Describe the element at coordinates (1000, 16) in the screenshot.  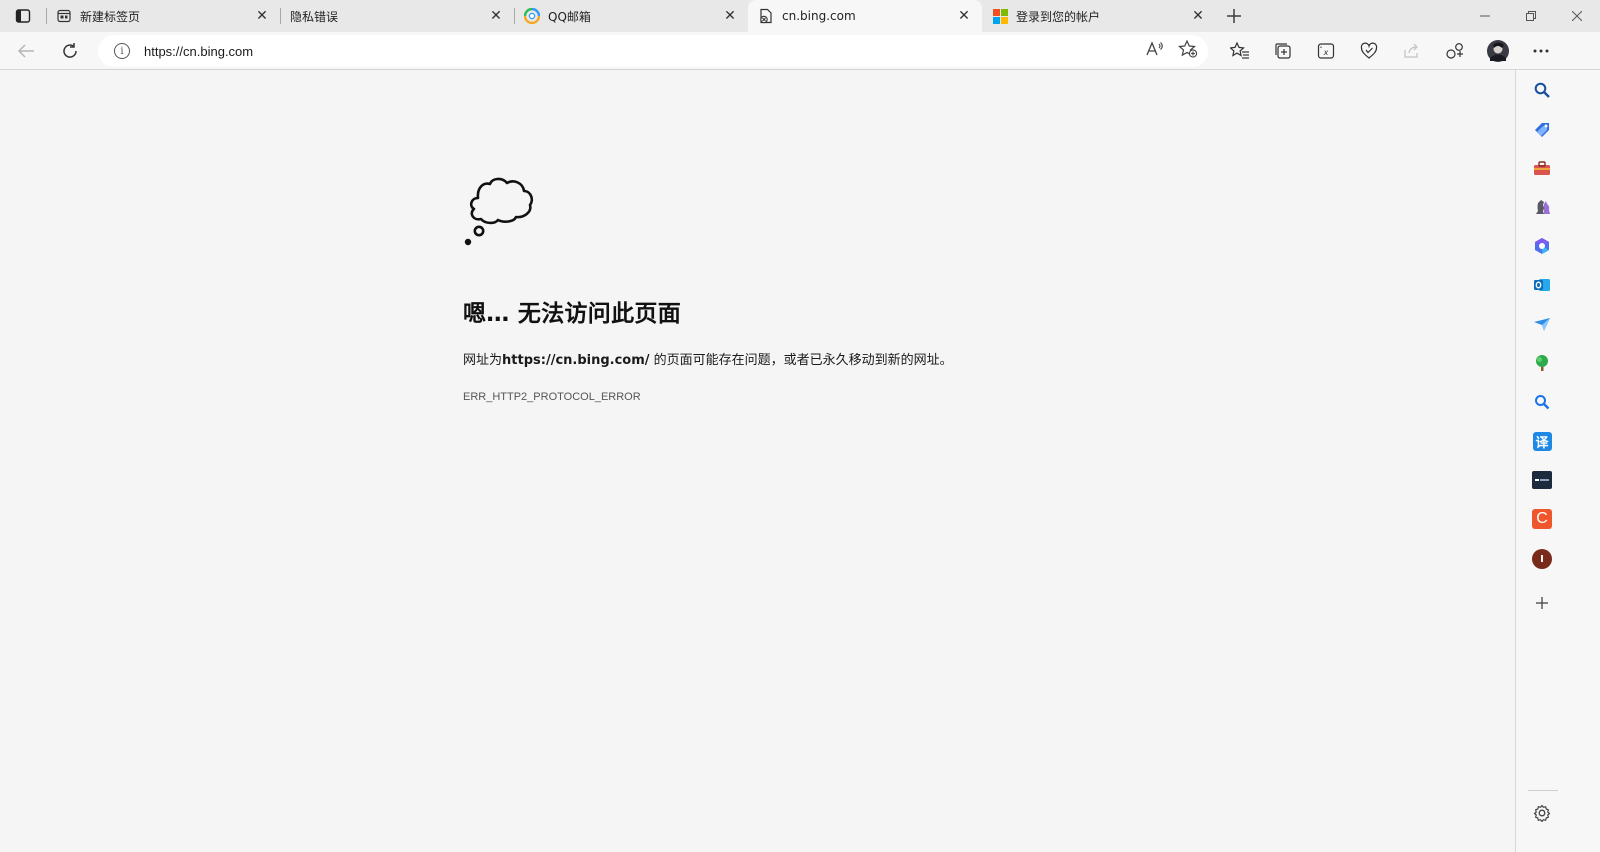
I see `microsoft-logo-icon` at that location.